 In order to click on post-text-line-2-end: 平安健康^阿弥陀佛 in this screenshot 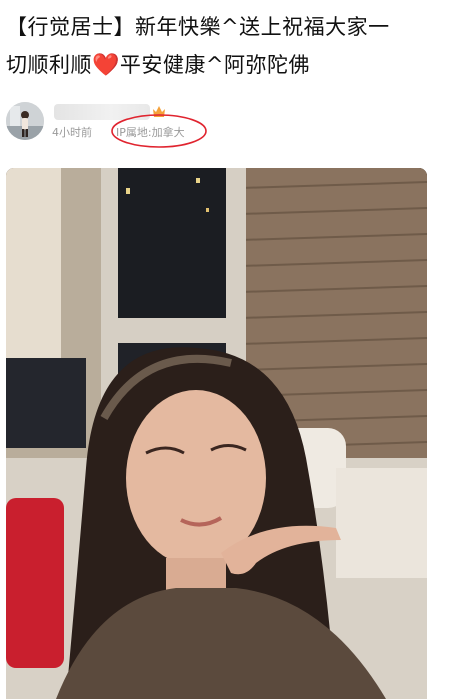, I will do `click(215, 65)`.